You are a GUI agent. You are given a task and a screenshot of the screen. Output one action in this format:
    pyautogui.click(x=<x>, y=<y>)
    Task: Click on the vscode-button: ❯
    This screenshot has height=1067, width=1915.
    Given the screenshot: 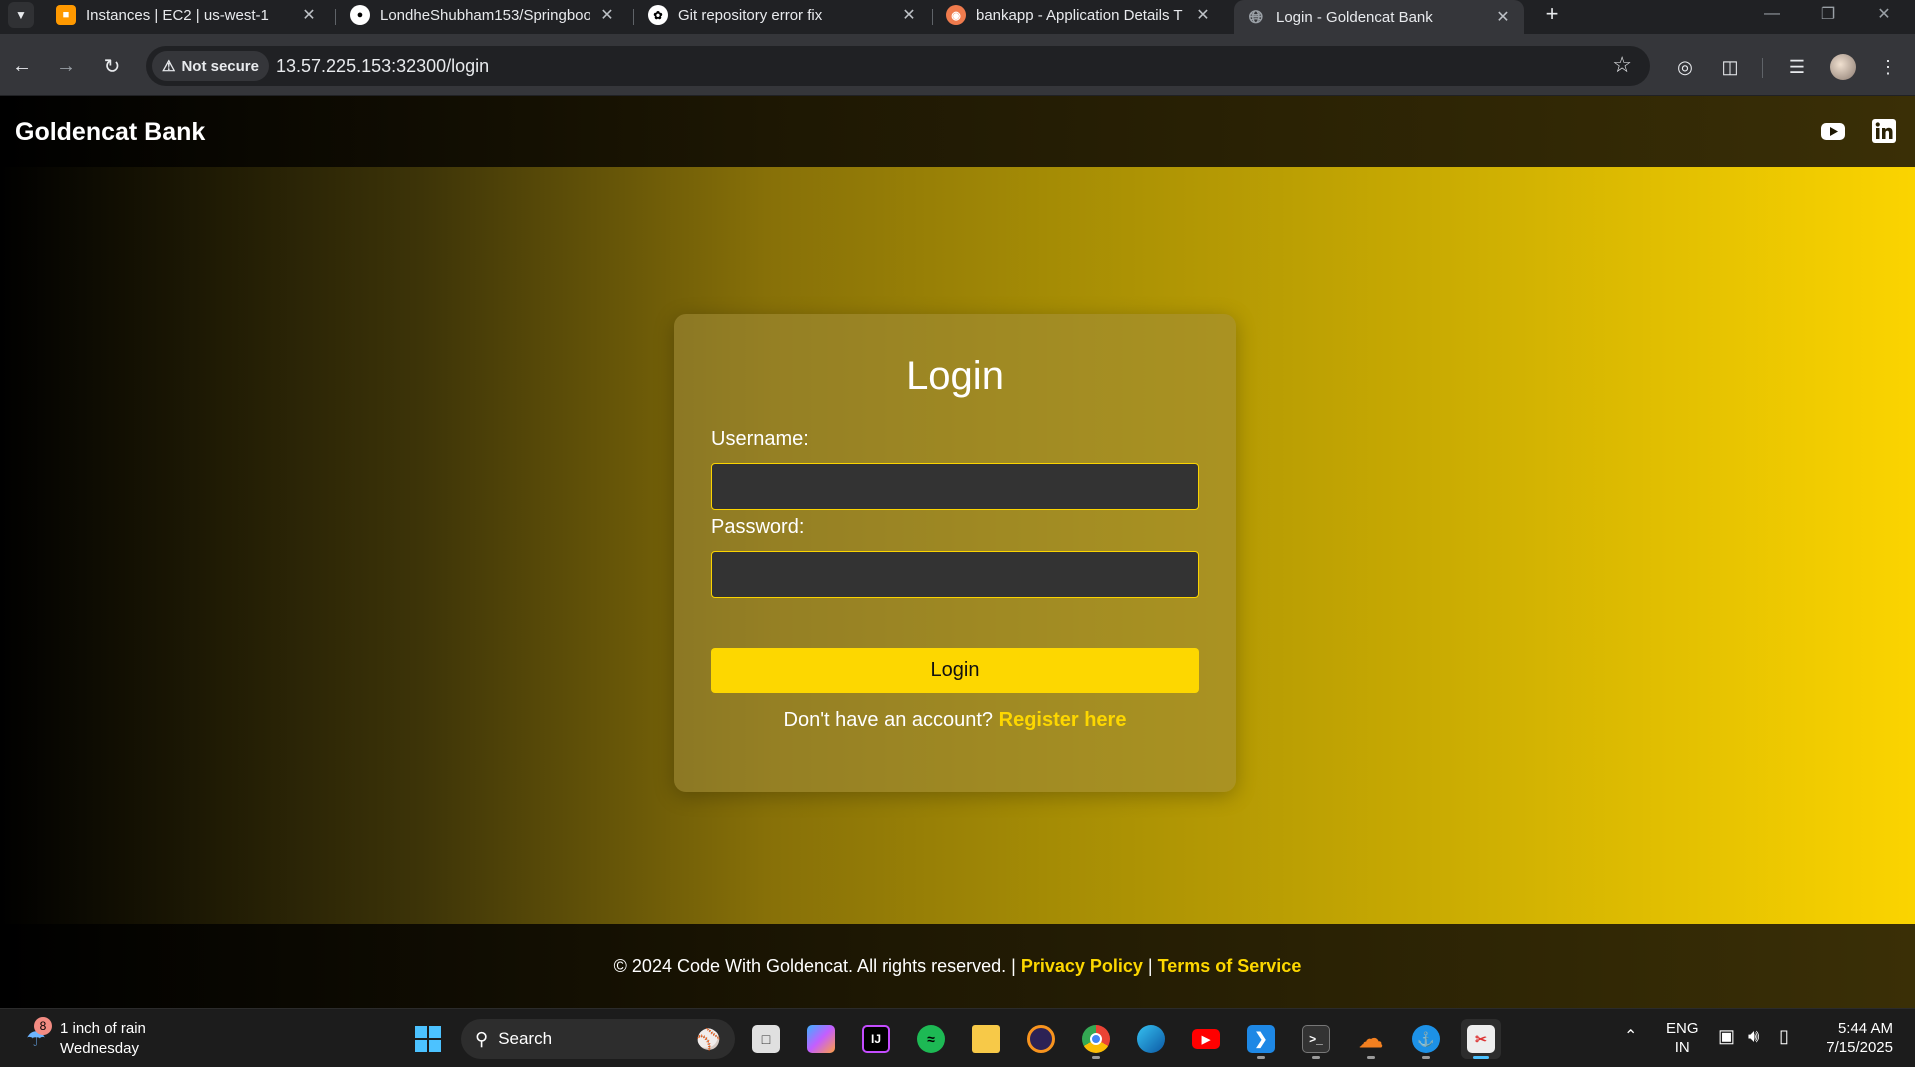 What is the action you would take?
    pyautogui.click(x=1261, y=1039)
    